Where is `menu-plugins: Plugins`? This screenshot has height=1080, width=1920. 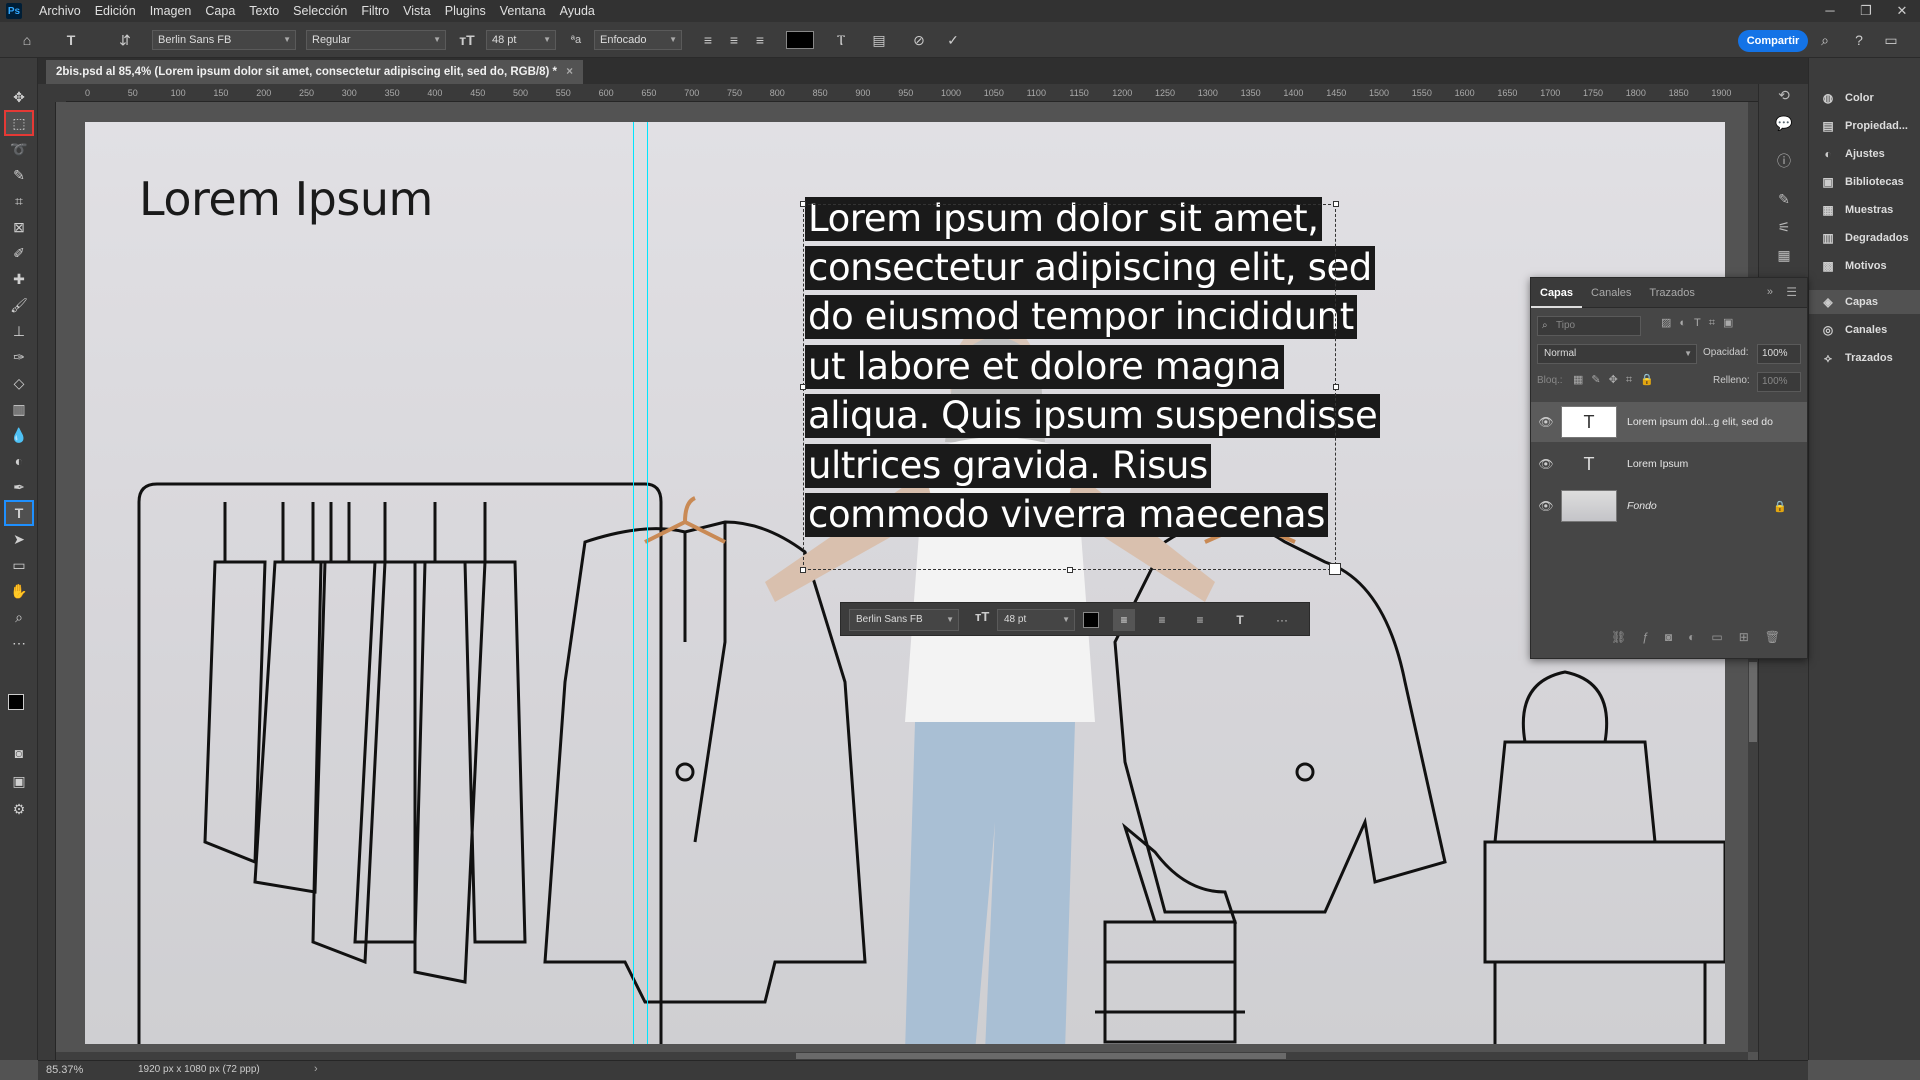
menu-plugins: Plugins is located at coordinates (465, 11).